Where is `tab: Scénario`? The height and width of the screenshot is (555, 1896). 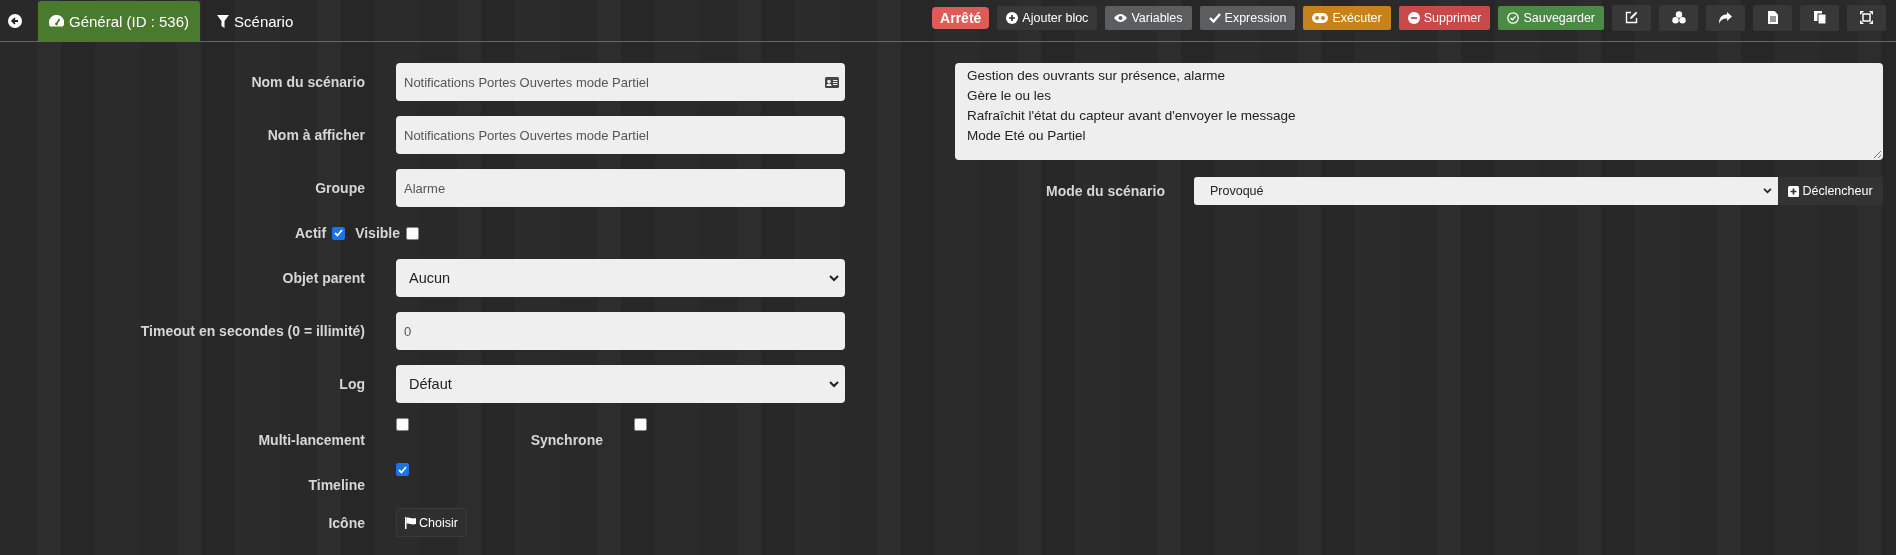
tab: Scénario is located at coordinates (255, 21).